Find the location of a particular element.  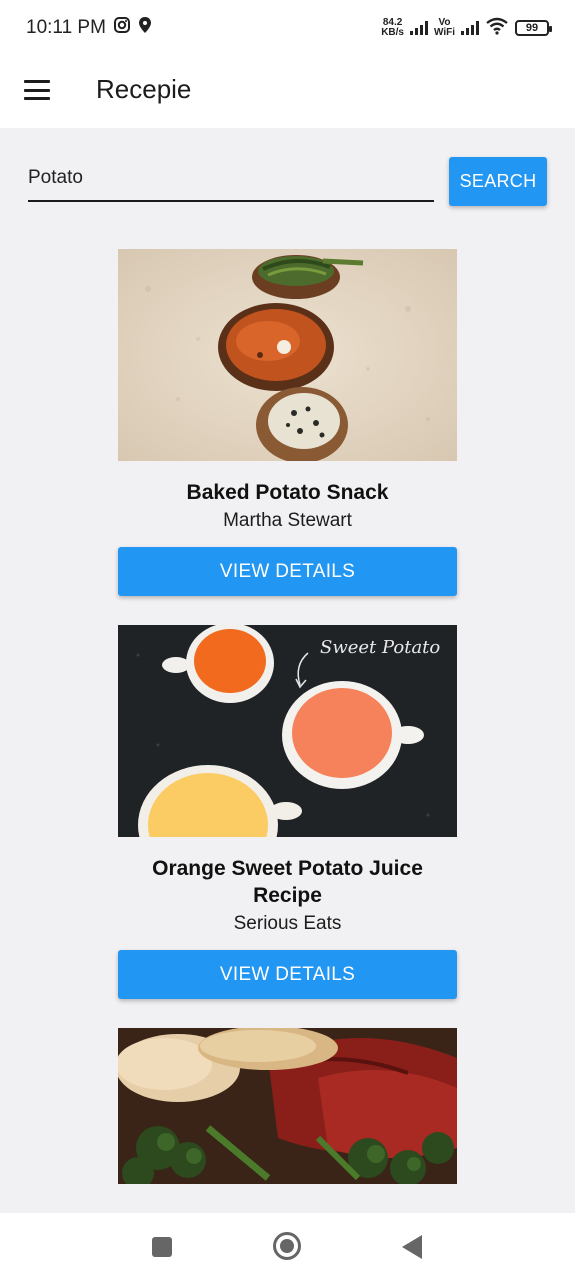

status-bar: 10:11 PM 84.2 KB/s Vo WiFi 99 is located at coordinates (287, 28).